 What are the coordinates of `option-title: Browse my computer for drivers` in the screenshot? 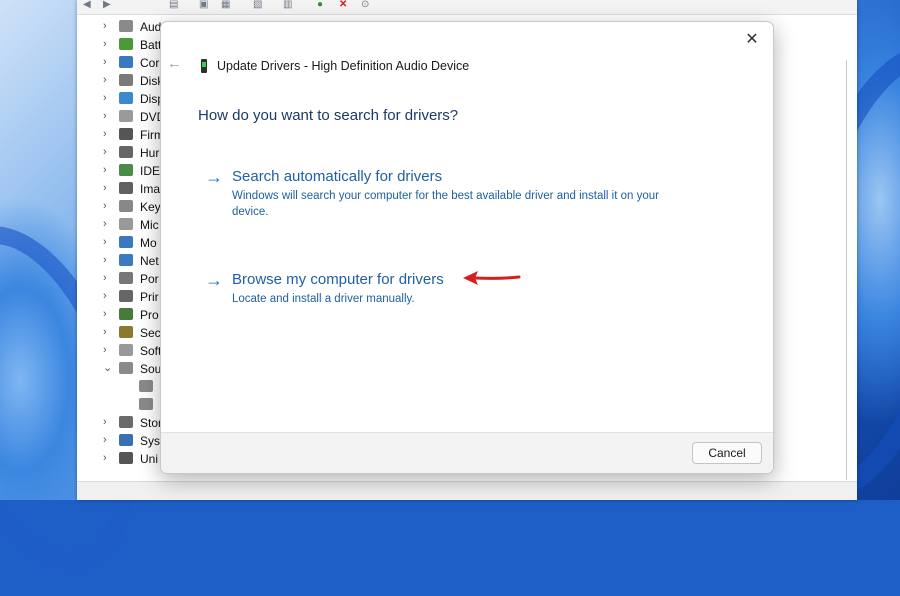 It's located at (338, 279).